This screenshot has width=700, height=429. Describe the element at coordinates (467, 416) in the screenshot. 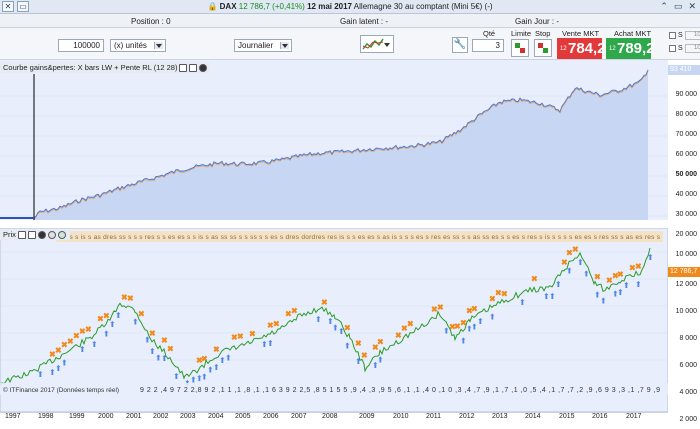

I see `year-label: 2012` at that location.